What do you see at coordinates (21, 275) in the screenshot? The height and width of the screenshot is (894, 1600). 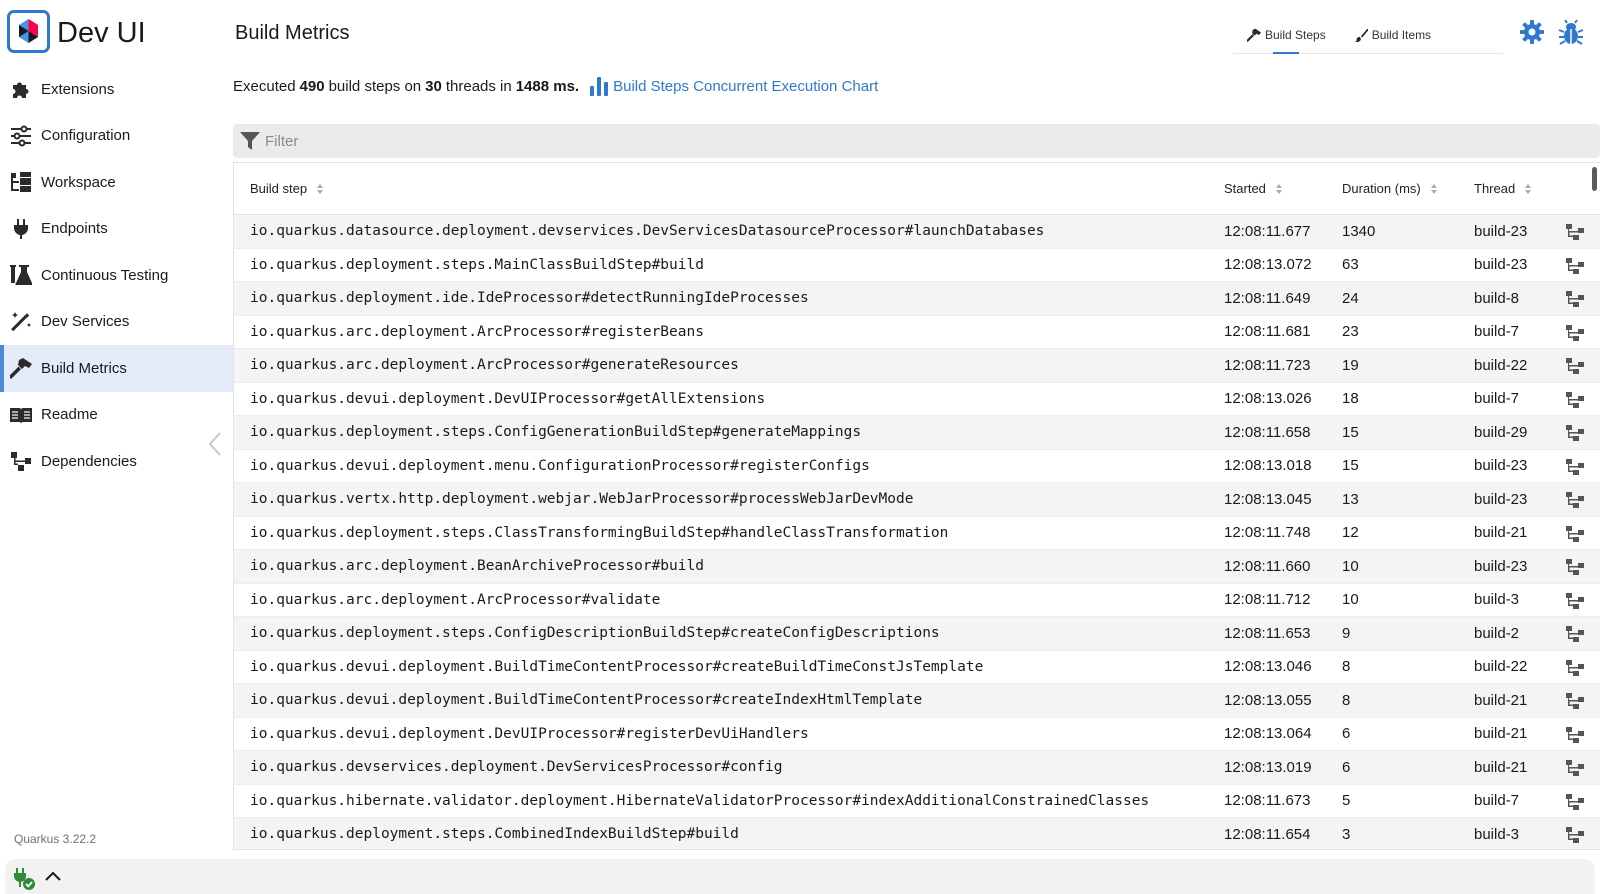 I see `flask-icon` at bounding box center [21, 275].